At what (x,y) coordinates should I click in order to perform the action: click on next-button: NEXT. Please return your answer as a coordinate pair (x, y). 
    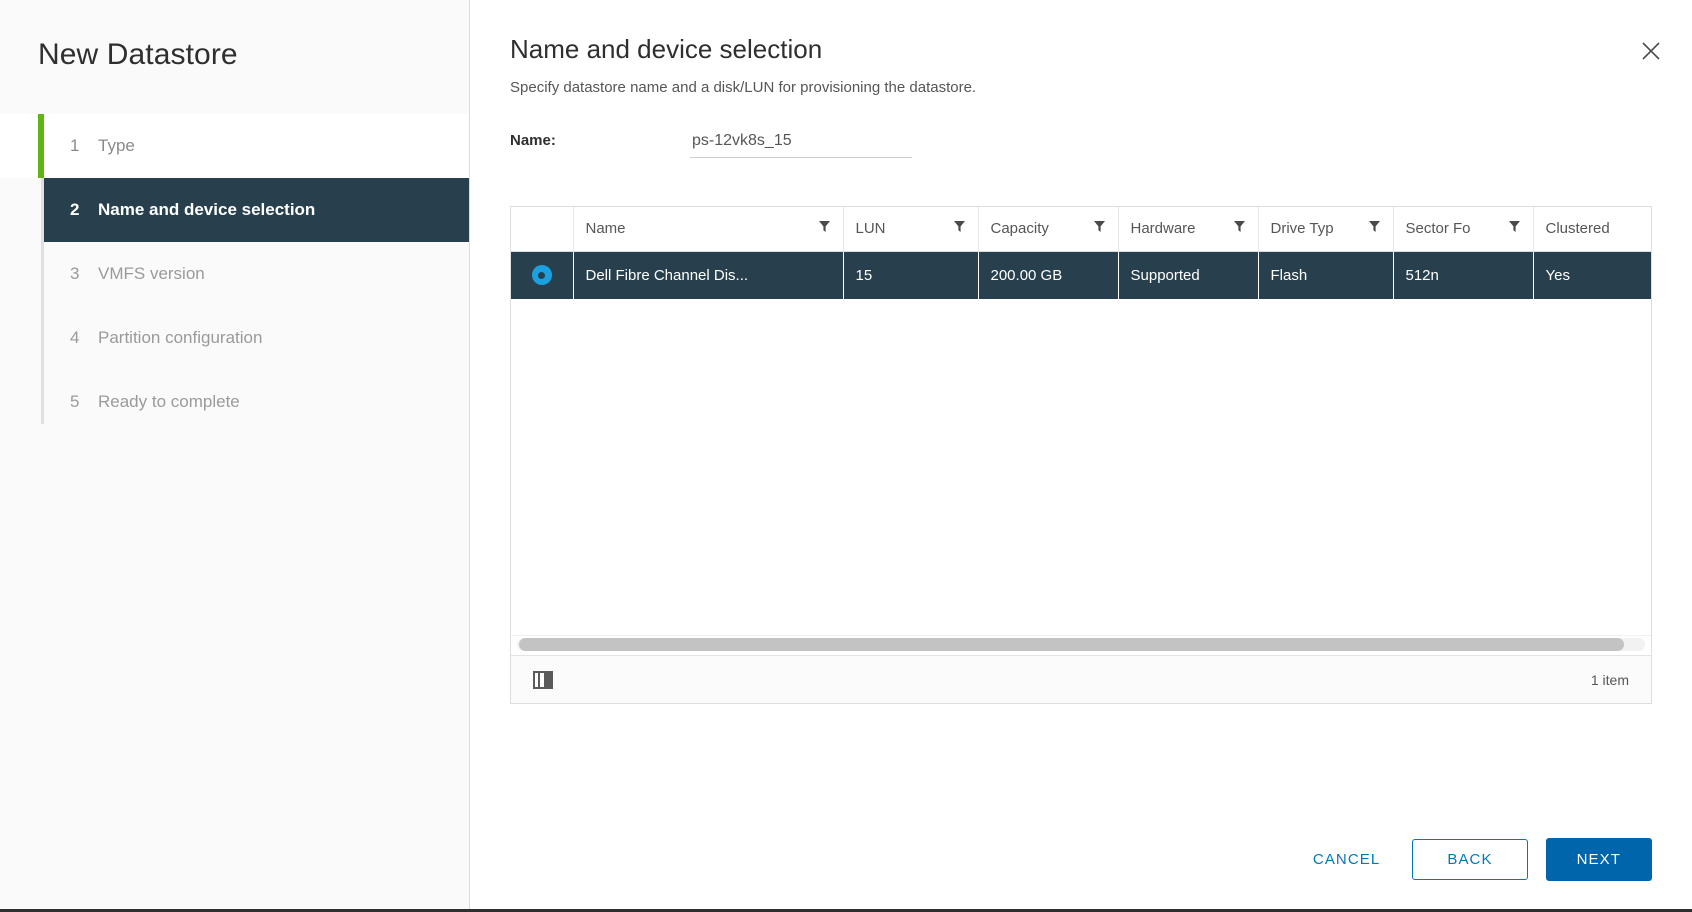
    Looking at the image, I should click on (1598, 859).